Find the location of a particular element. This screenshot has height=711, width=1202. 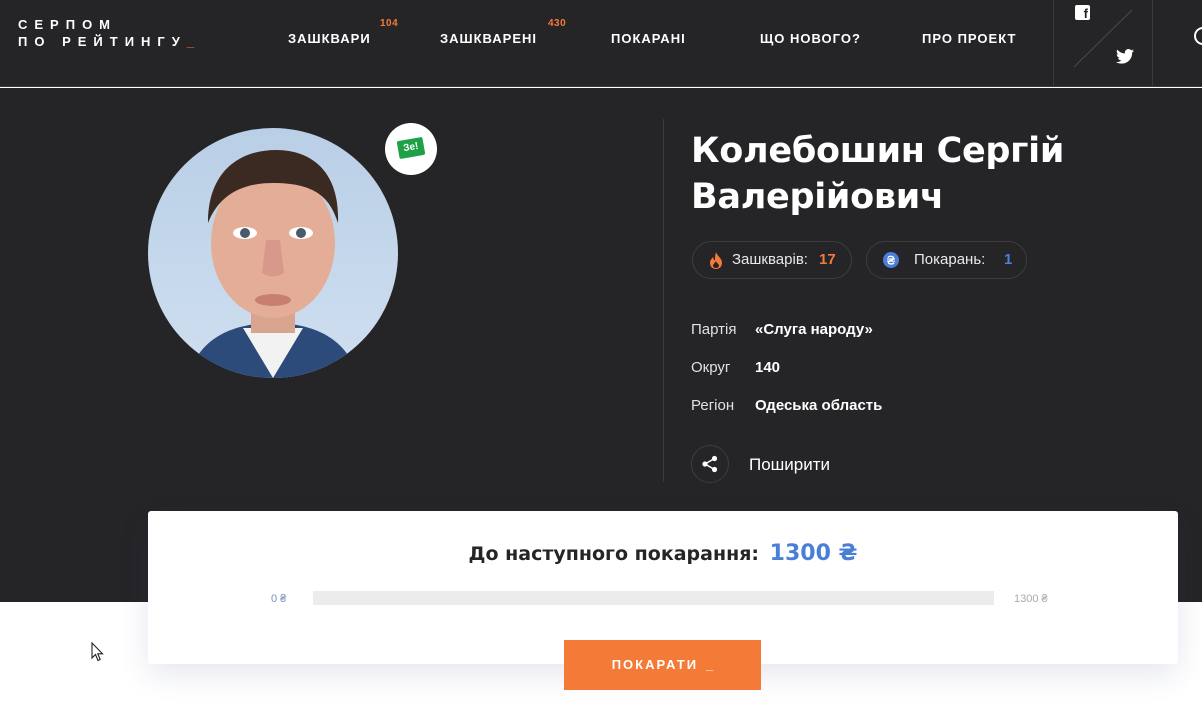

punish-button: ПОКАРАТИ _ is located at coordinates (662, 665).